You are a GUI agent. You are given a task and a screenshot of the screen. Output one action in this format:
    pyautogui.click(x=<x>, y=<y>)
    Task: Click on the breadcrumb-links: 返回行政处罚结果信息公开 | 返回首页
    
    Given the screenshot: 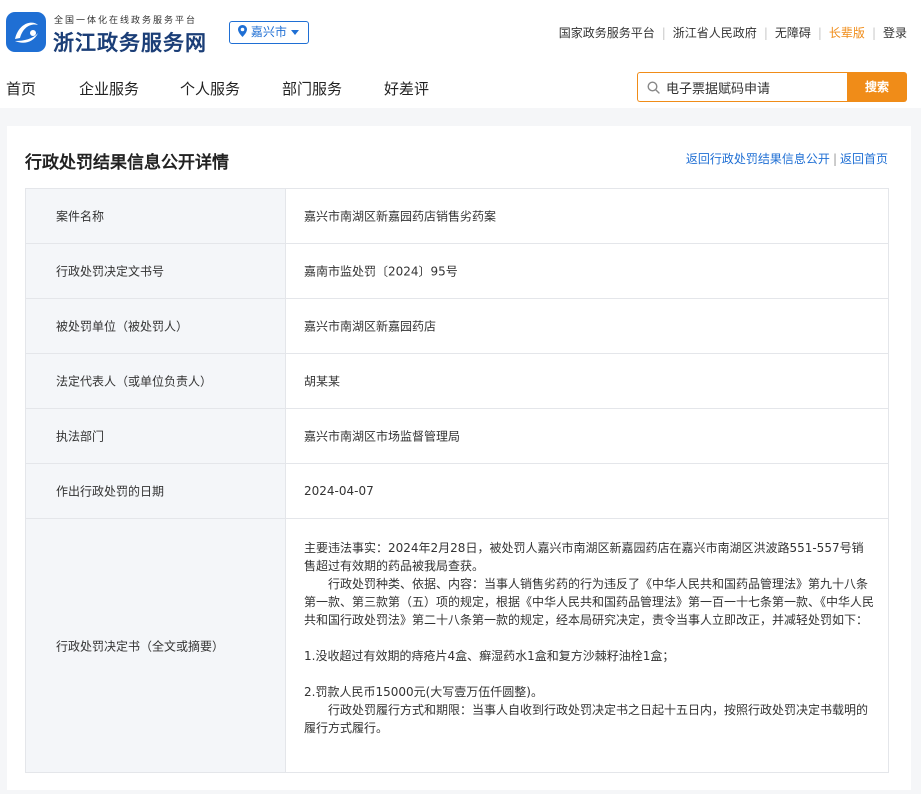 What is the action you would take?
    pyautogui.click(x=787, y=158)
    